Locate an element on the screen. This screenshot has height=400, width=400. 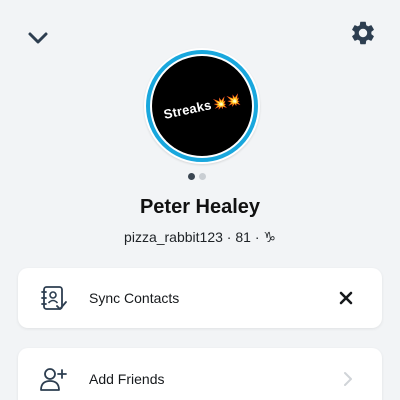
page-dot is located at coordinates (202, 176).